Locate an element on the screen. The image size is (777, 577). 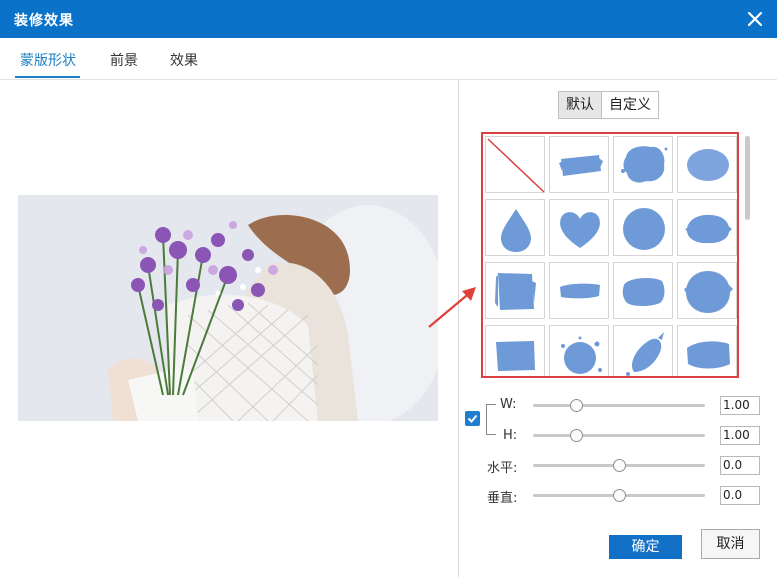
width-slider is located at coordinates (619, 405).